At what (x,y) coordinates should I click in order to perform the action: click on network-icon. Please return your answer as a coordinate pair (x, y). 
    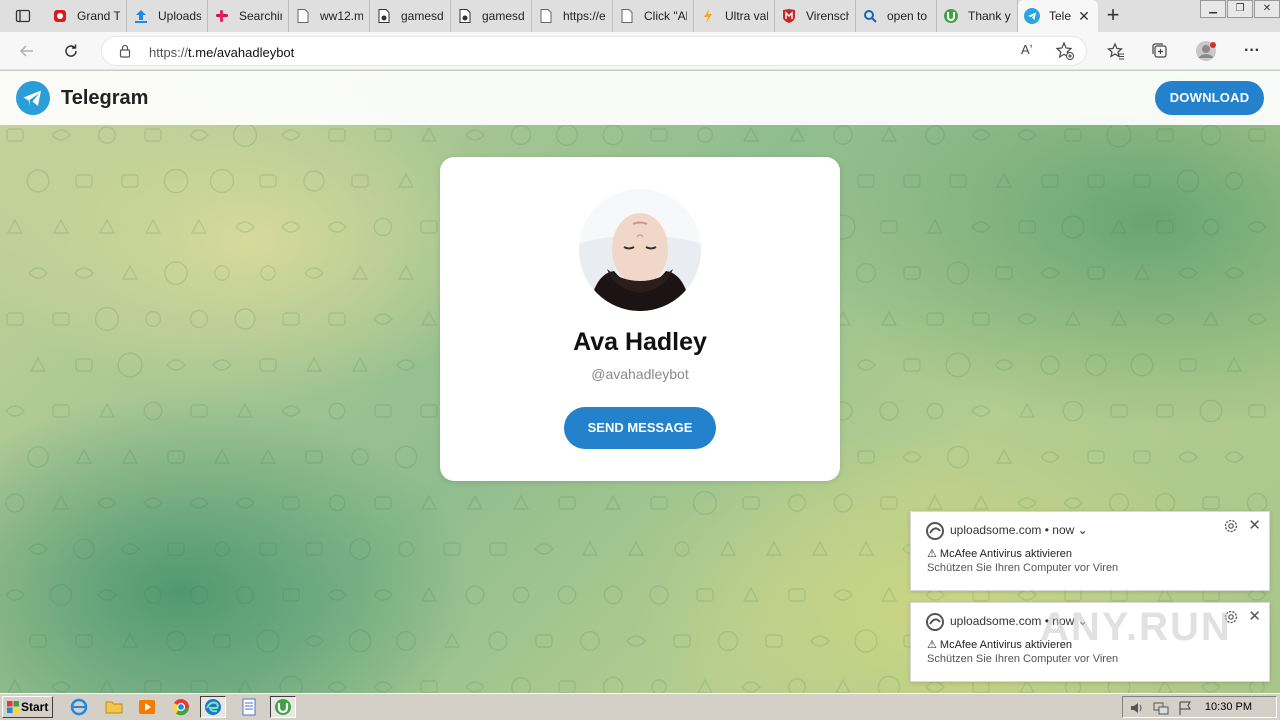
    Looking at the image, I should click on (1161, 708).